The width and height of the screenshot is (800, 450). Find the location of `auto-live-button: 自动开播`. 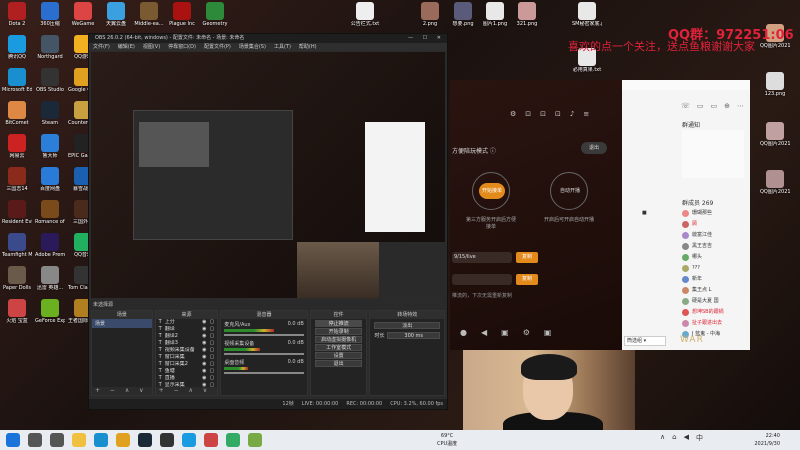

auto-live-button: 自动开播 is located at coordinates (570, 191).